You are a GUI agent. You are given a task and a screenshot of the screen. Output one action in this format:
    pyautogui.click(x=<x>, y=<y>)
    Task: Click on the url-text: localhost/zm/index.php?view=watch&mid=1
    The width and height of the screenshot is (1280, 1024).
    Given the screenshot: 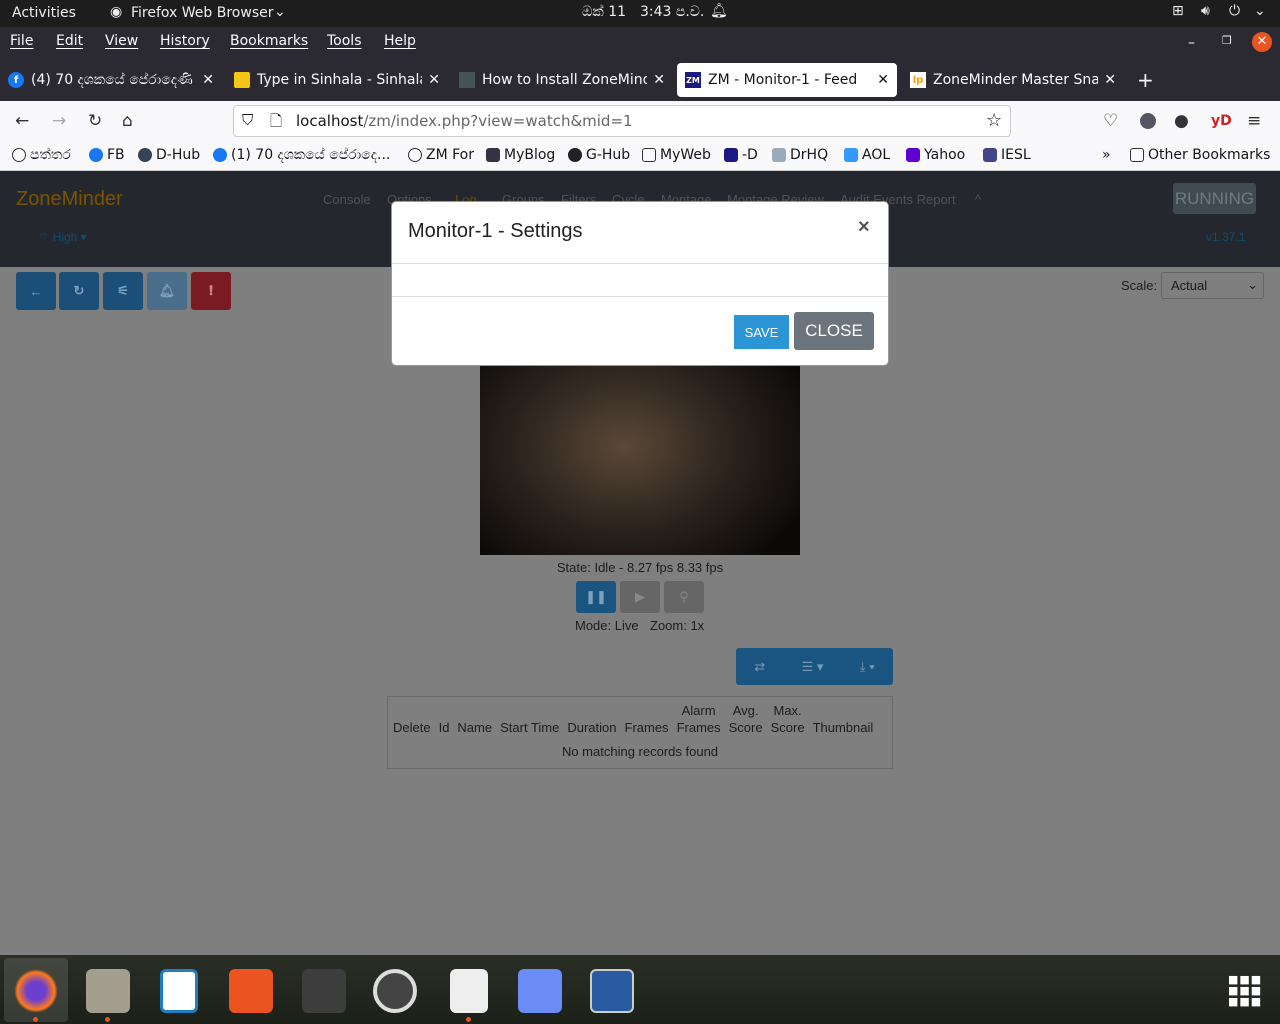 What is the action you would take?
    pyautogui.click(x=464, y=121)
    